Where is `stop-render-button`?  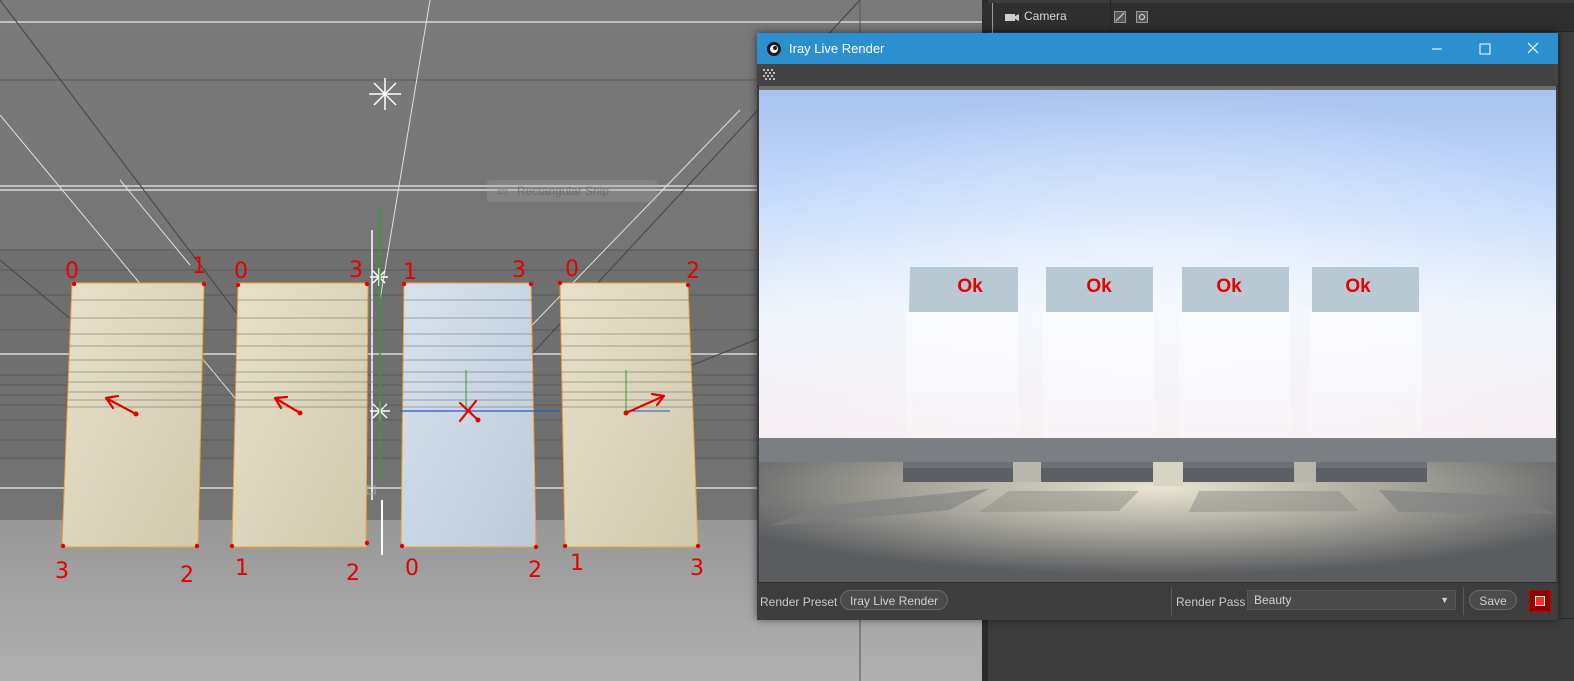 stop-render-button is located at coordinates (1540, 601).